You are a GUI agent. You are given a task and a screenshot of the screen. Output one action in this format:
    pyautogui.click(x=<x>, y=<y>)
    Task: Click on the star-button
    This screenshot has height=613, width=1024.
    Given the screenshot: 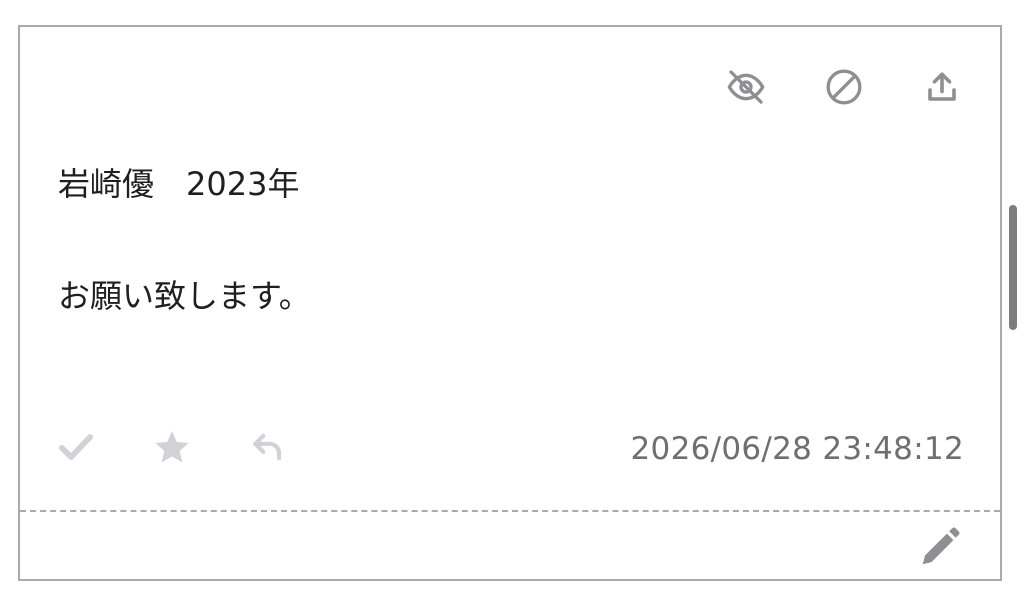 What is the action you would take?
    pyautogui.click(x=172, y=447)
    